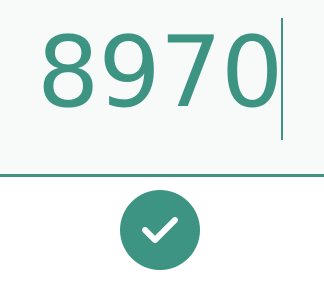  What do you see at coordinates (162, 175) in the screenshot?
I see `input-underline` at bounding box center [162, 175].